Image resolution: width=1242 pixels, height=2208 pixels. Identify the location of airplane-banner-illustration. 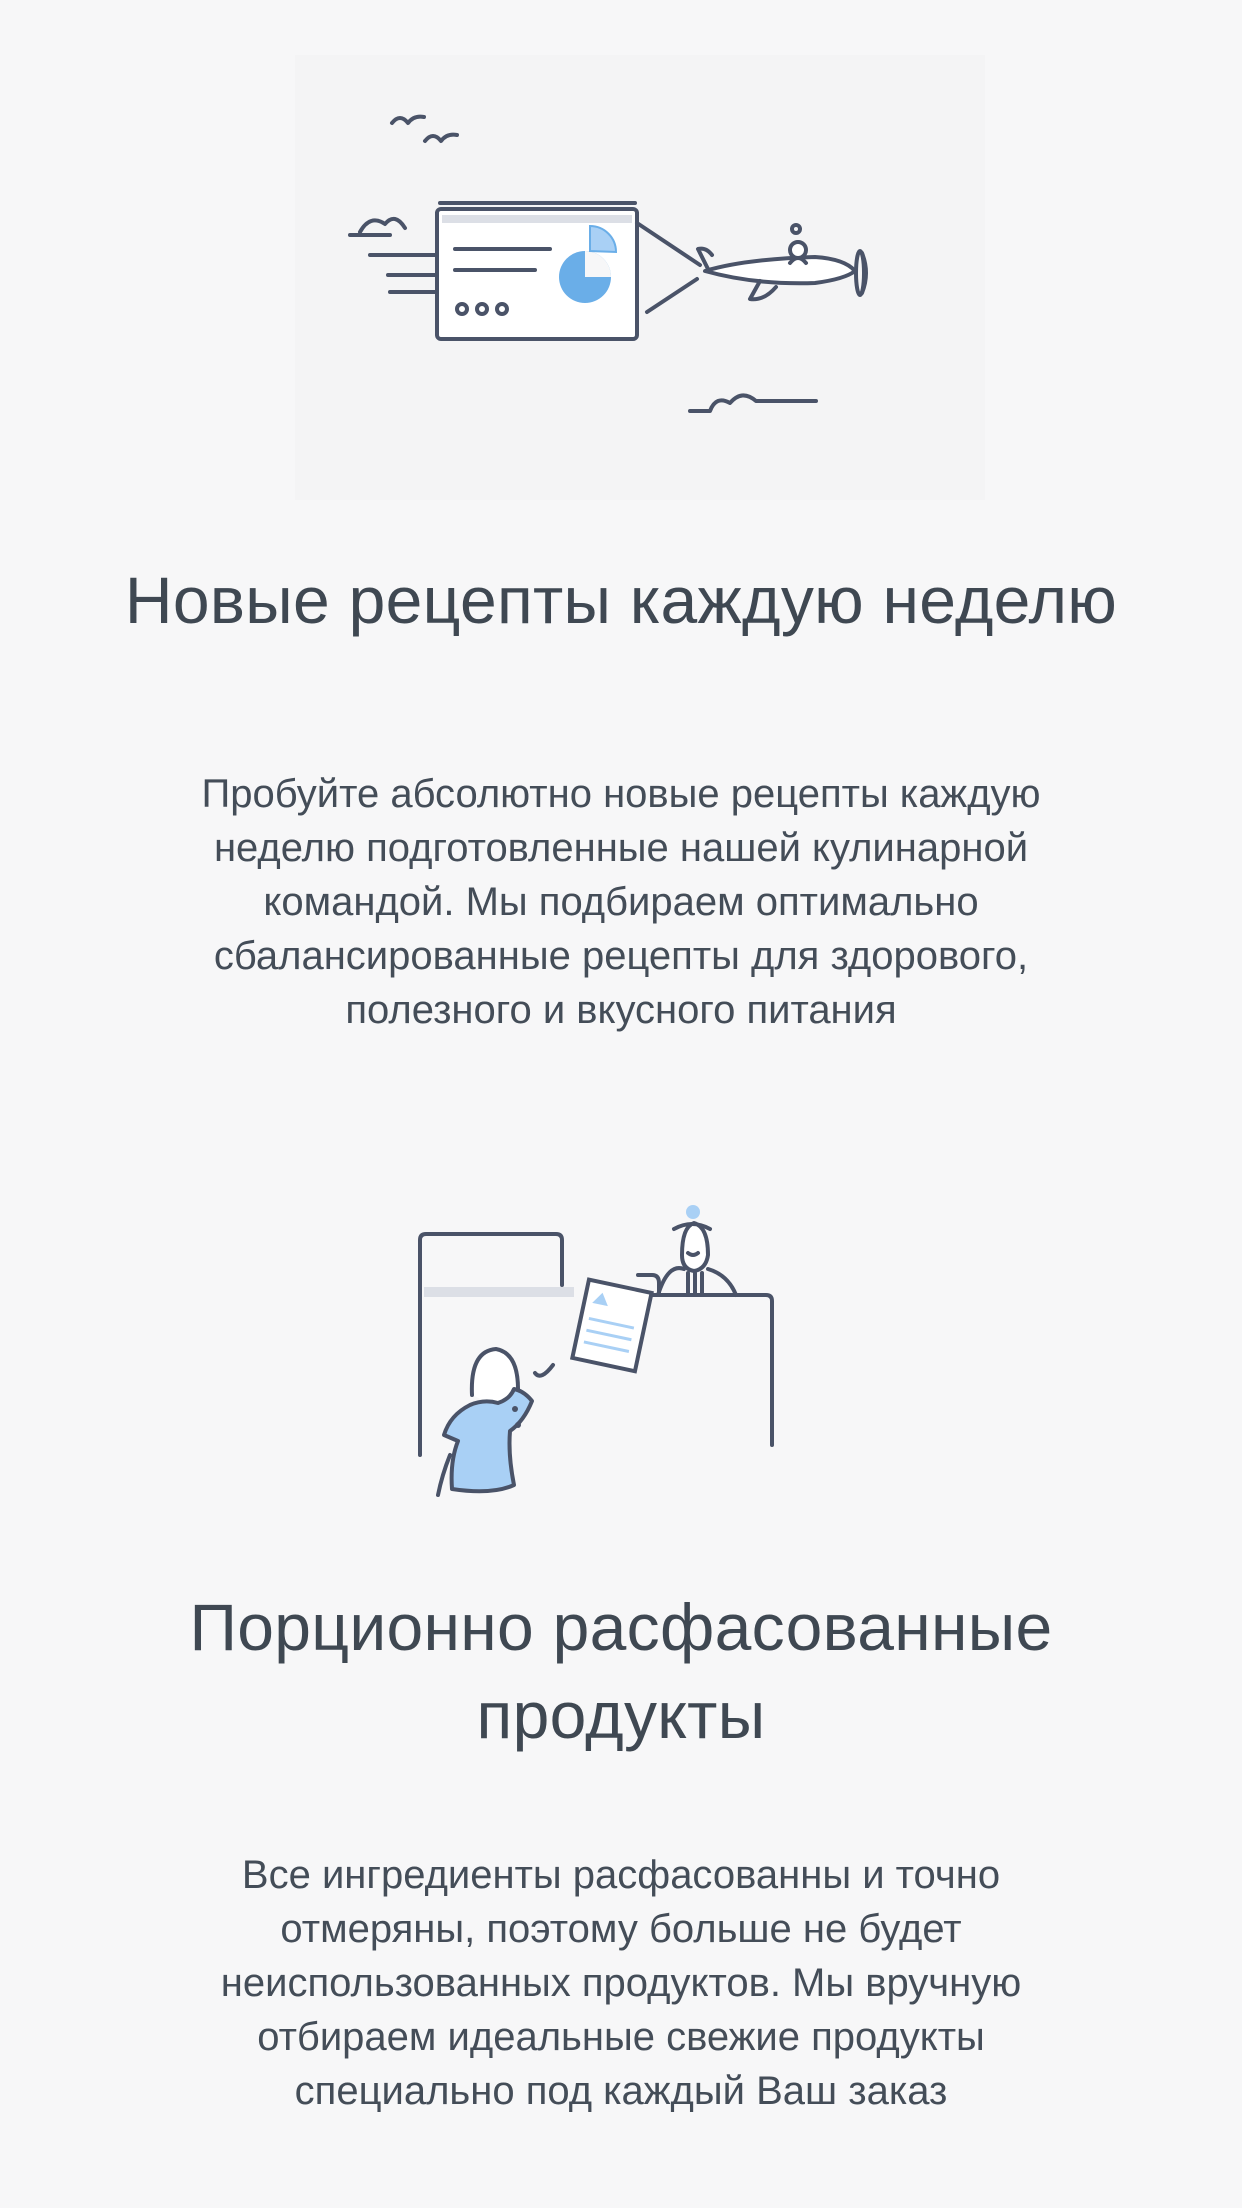
(640, 280).